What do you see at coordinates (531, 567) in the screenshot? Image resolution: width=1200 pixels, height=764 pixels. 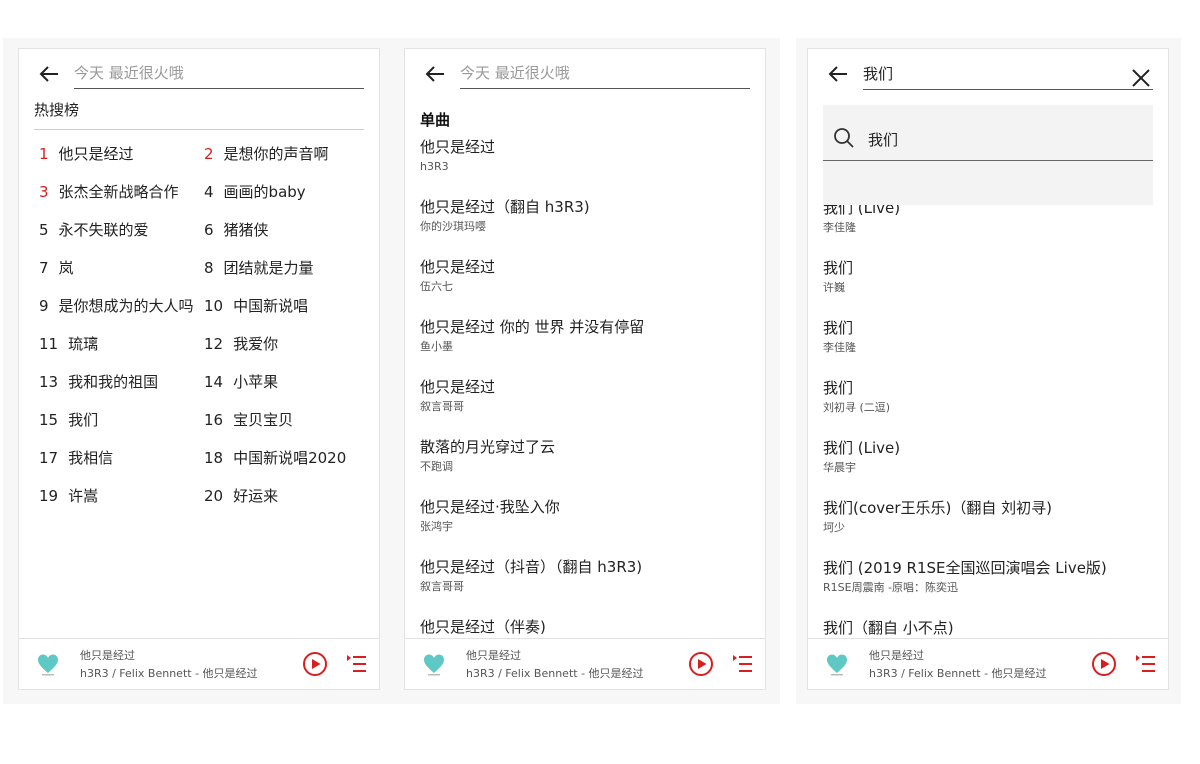 I see `song-title: 他只是经过（抖音）（翻自 h3R3)` at bounding box center [531, 567].